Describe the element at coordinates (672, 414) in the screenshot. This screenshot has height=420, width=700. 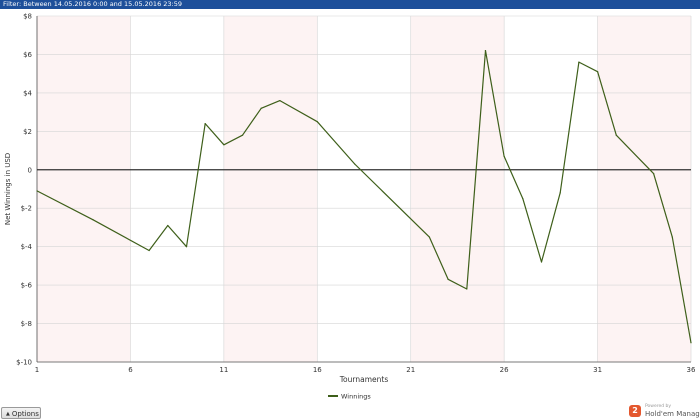
I see `brand-name: Hold'em Manager` at that location.